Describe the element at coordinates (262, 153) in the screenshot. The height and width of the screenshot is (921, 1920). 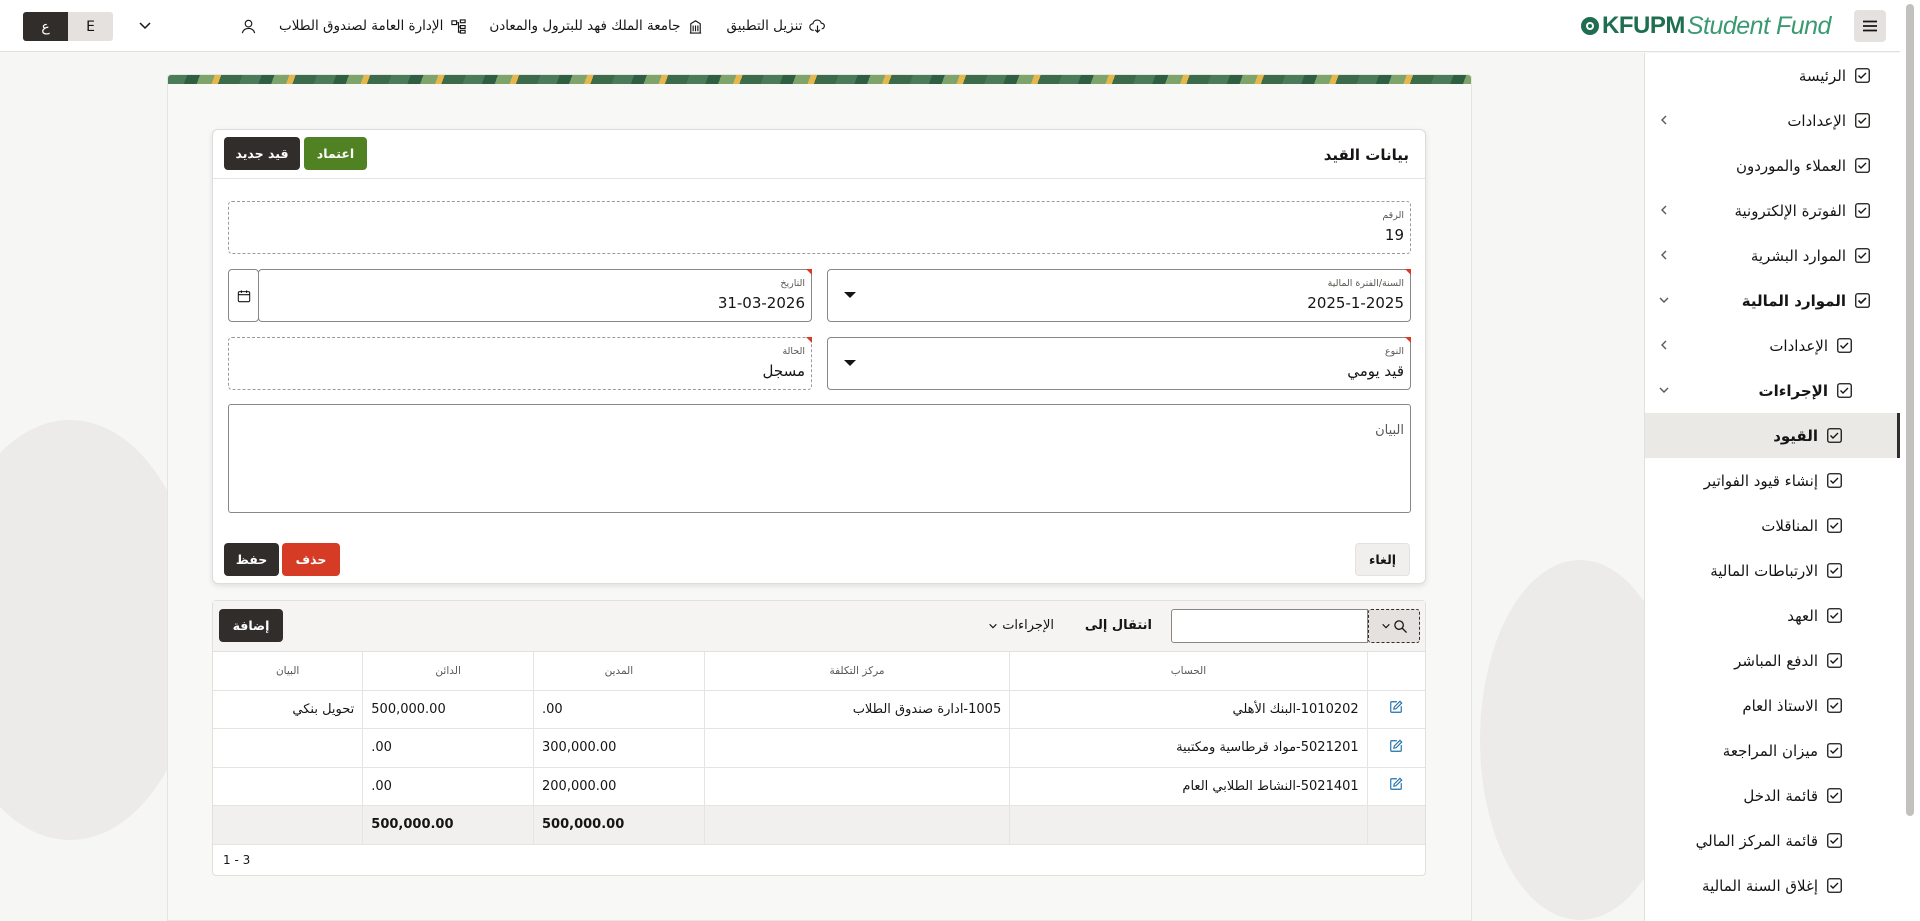
I see `new-entry-button: قيد جديد` at that location.